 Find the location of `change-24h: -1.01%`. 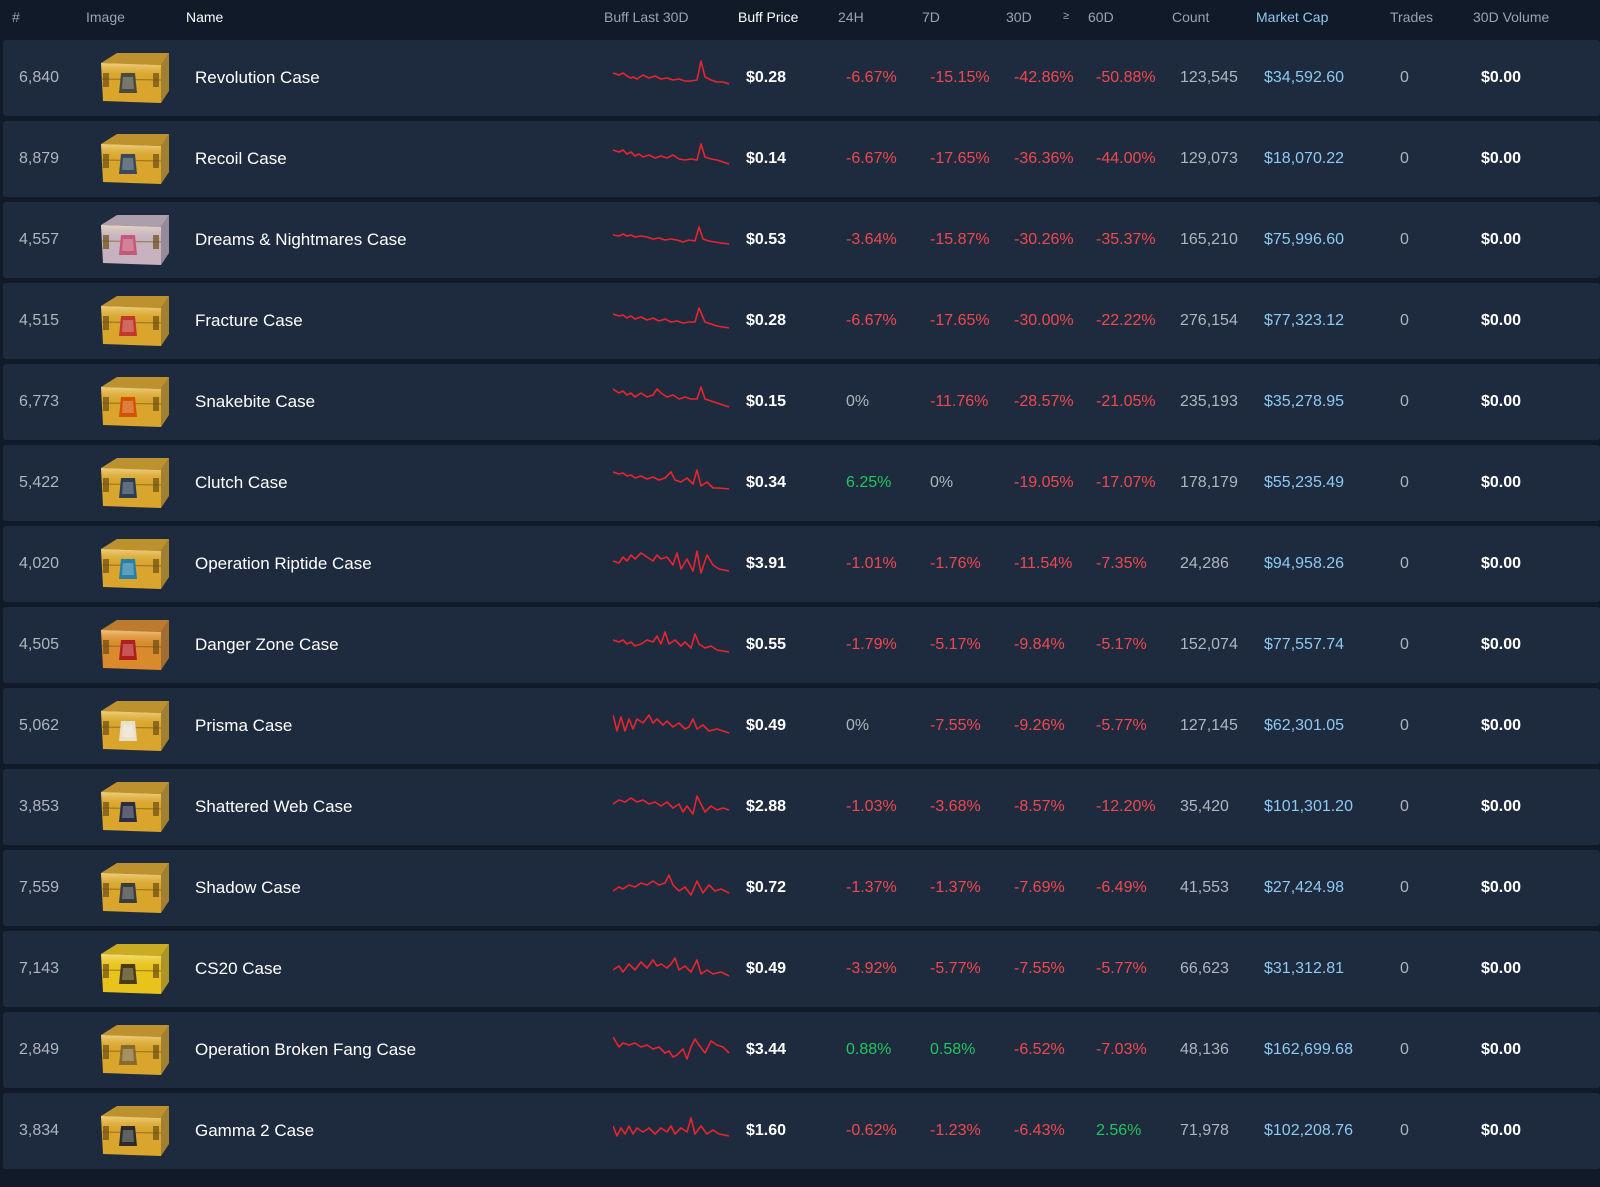

change-24h: -1.01% is located at coordinates (871, 563).